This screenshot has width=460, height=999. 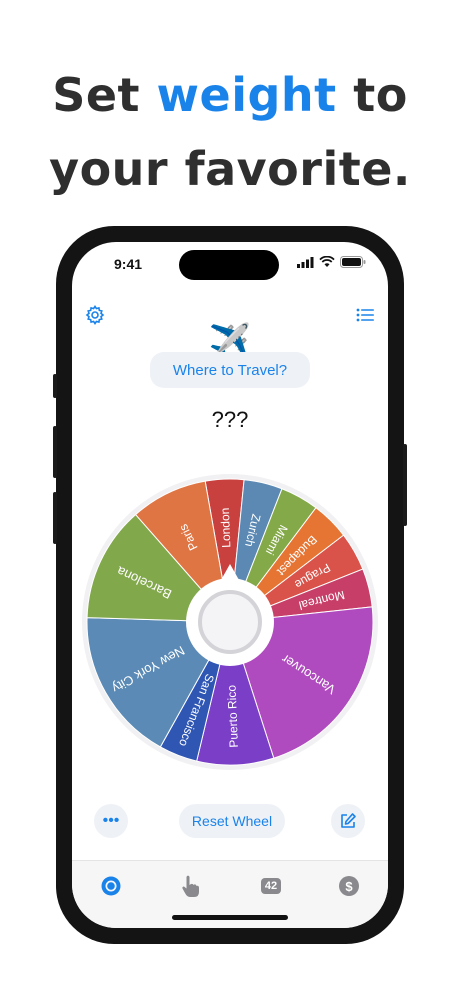 What do you see at coordinates (327, 261) in the screenshot?
I see `wifi-icon` at bounding box center [327, 261].